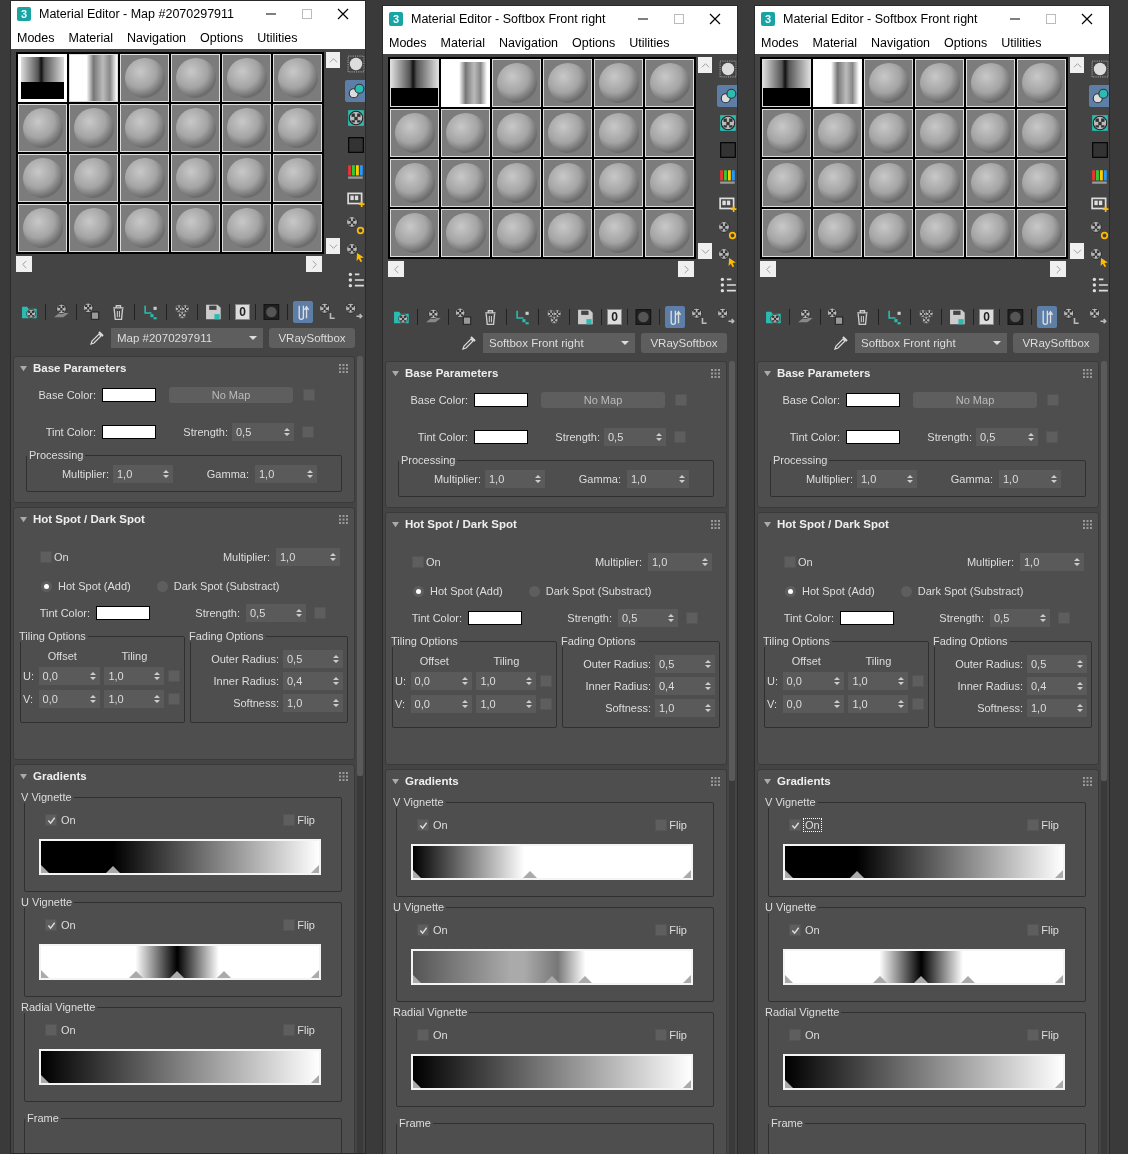  Describe the element at coordinates (834, 42) in the screenshot. I see `menu-item: Material` at that location.